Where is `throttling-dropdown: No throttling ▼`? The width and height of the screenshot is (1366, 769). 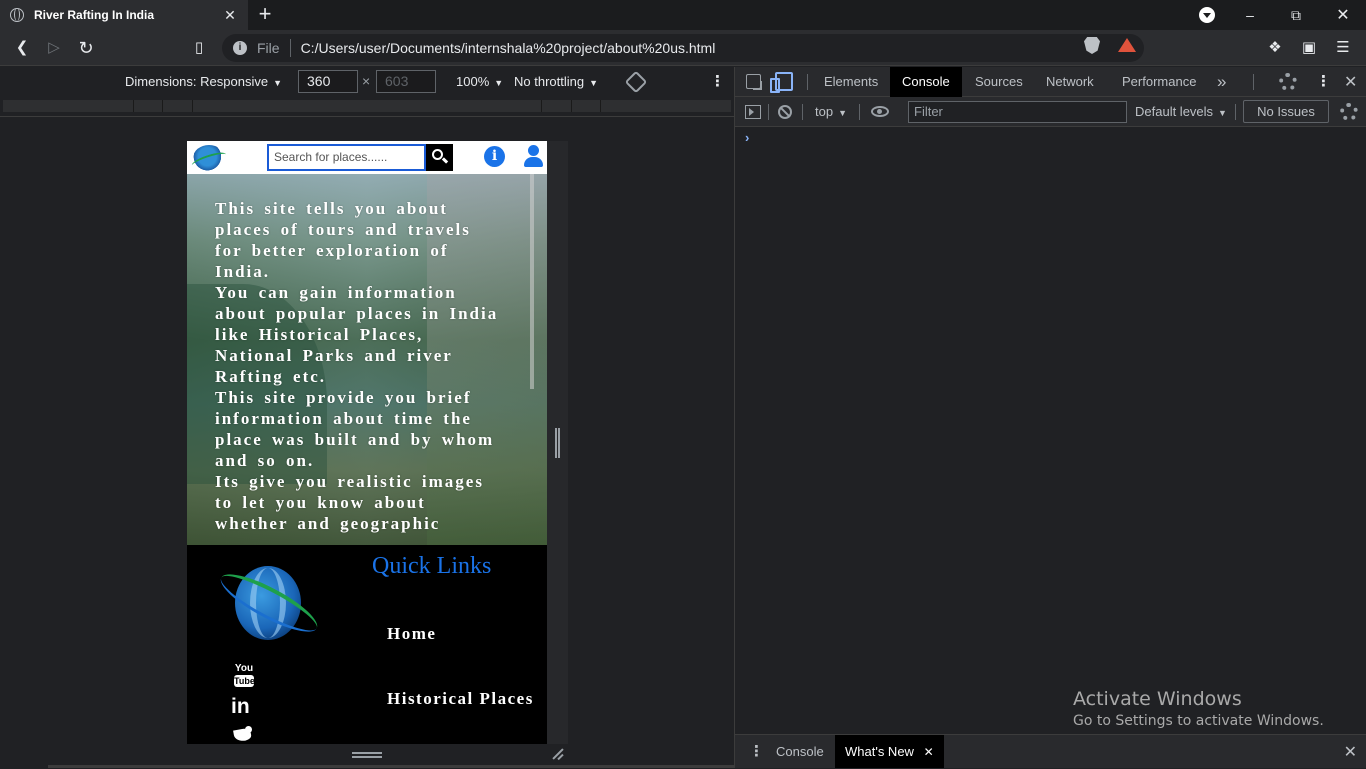
throttling-dropdown: No throttling ▼ is located at coordinates (556, 81).